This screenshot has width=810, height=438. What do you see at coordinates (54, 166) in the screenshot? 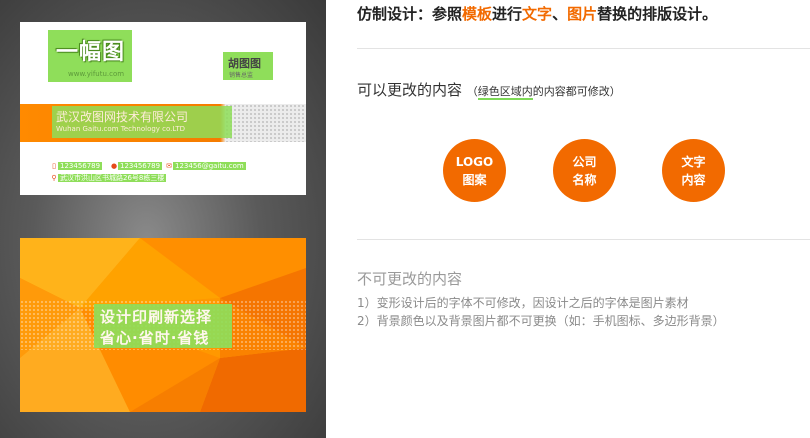
I see `mobile-icon: ▯` at bounding box center [54, 166].